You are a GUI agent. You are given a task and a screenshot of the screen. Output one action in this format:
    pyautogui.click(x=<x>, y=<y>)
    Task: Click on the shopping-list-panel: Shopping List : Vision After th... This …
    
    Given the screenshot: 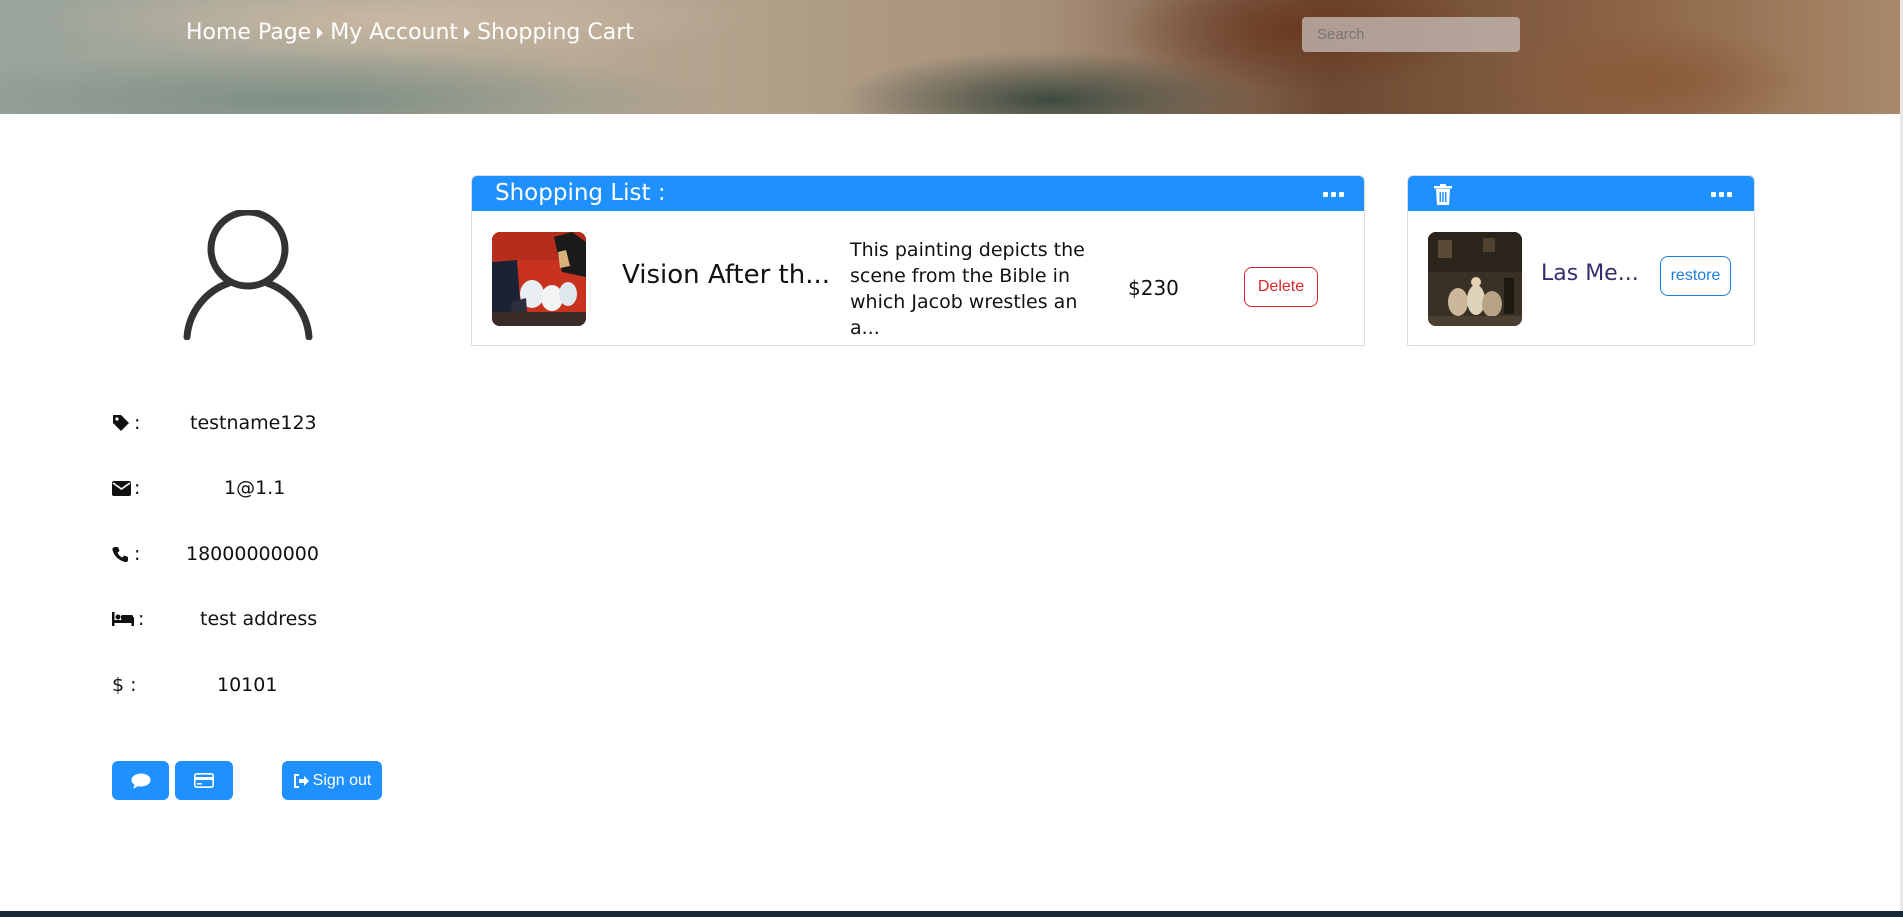 What is the action you would take?
    pyautogui.click(x=918, y=260)
    